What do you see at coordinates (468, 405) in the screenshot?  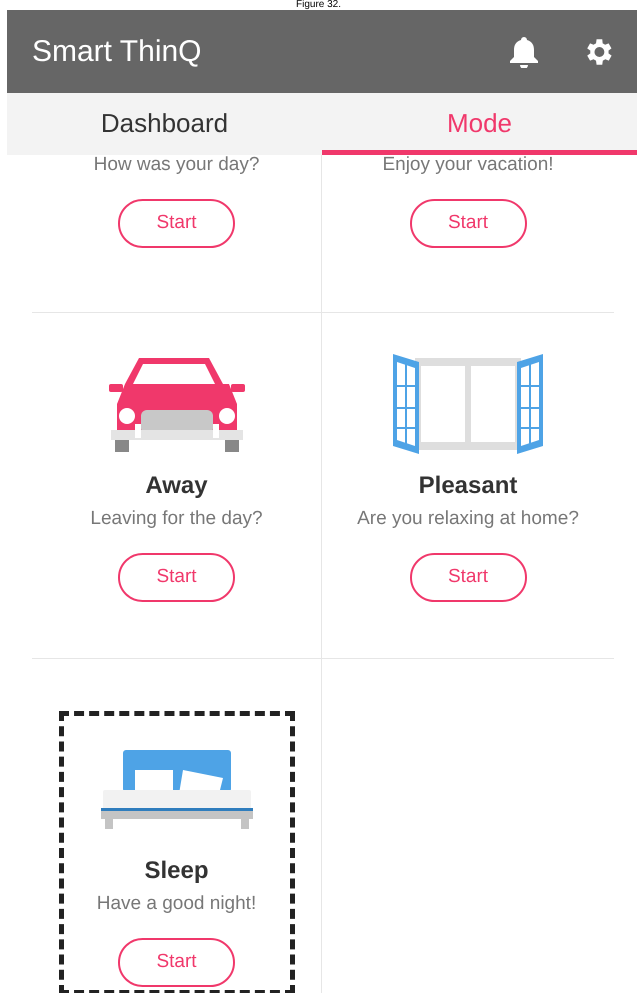 I see `open-window-icon` at bounding box center [468, 405].